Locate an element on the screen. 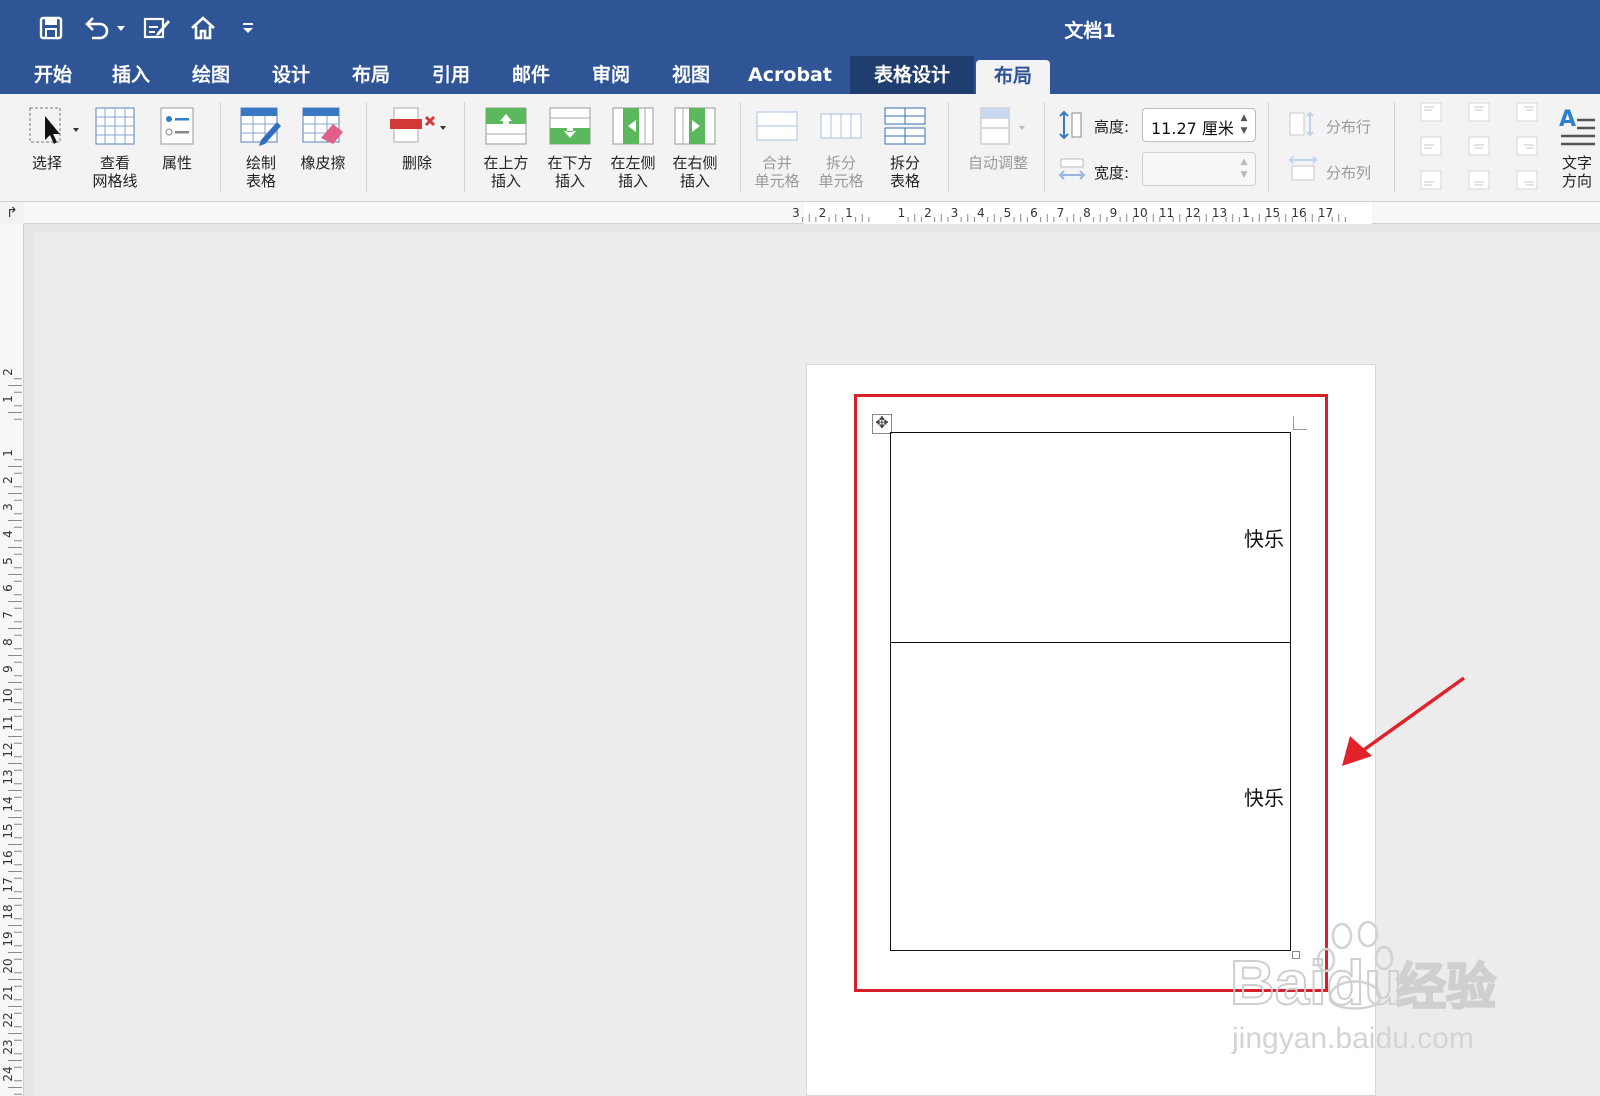 The image size is (1600, 1096). tab-acrobat: Acrobat is located at coordinates (790, 75).